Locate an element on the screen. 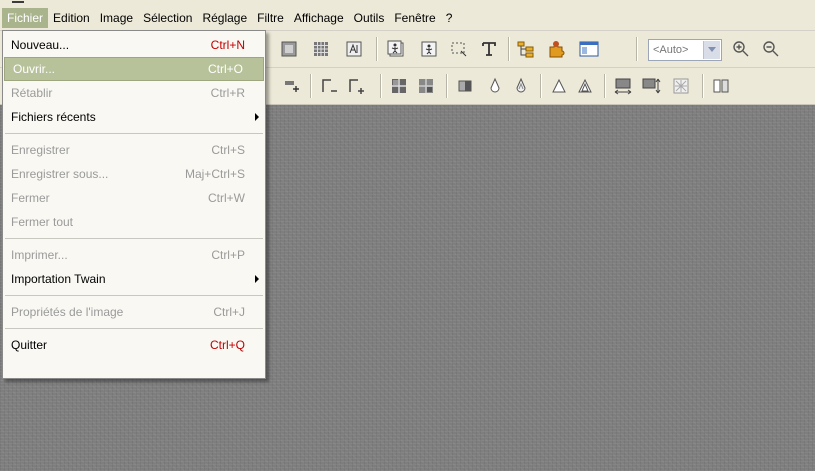  drop-outline-icon is located at coordinates (521, 85).